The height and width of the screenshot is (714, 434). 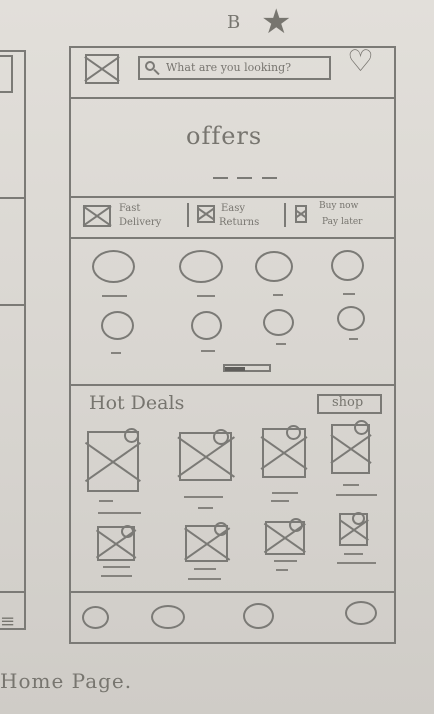 What do you see at coordinates (258, 616) in the screenshot?
I see `bottom-nav-cart` at bounding box center [258, 616].